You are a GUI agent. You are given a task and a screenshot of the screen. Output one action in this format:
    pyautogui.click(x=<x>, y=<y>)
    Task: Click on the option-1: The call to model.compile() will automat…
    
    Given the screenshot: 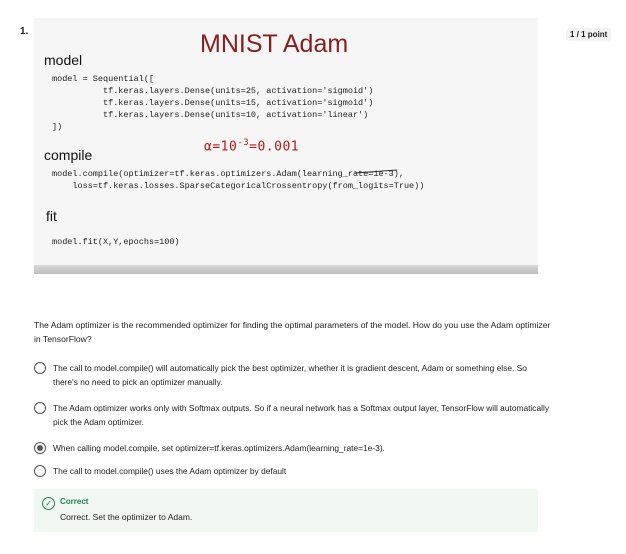 What is the action you would take?
    pyautogui.click(x=294, y=375)
    